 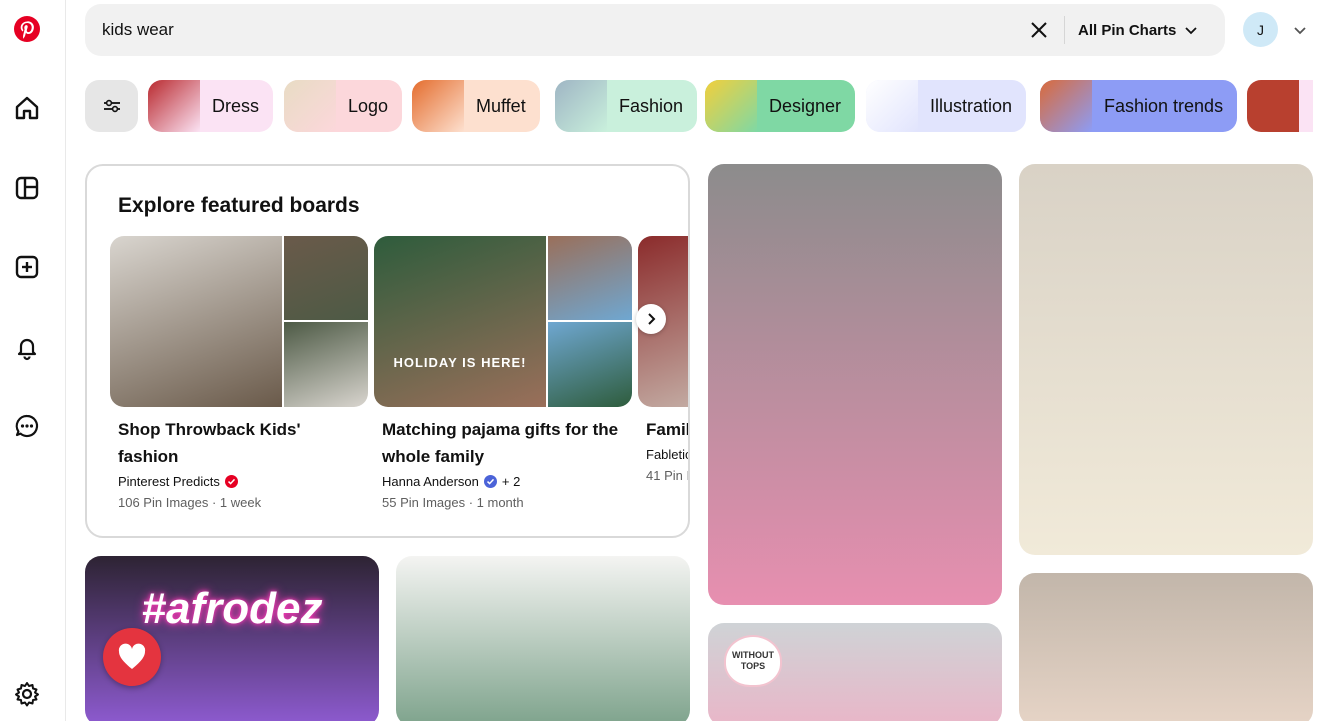 I want to click on sidebar-item-notifications, so click(x=27, y=347).